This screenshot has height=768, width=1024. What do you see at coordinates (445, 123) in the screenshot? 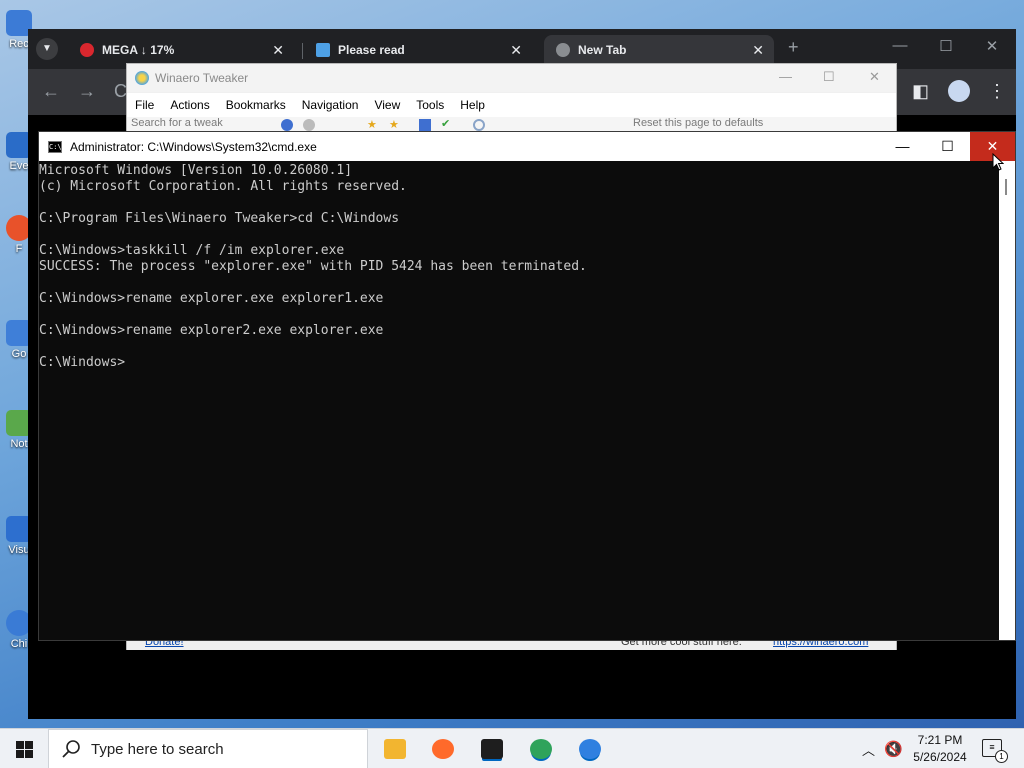
I see `check-icon: ✔` at bounding box center [445, 123].